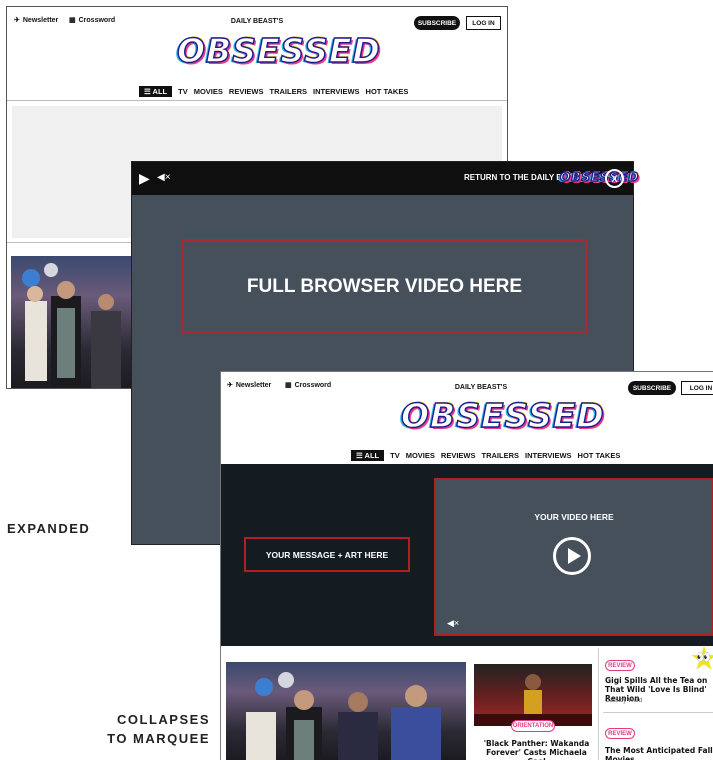  What do you see at coordinates (343, 716) in the screenshot?
I see `main-story-photo-art` at bounding box center [343, 716].